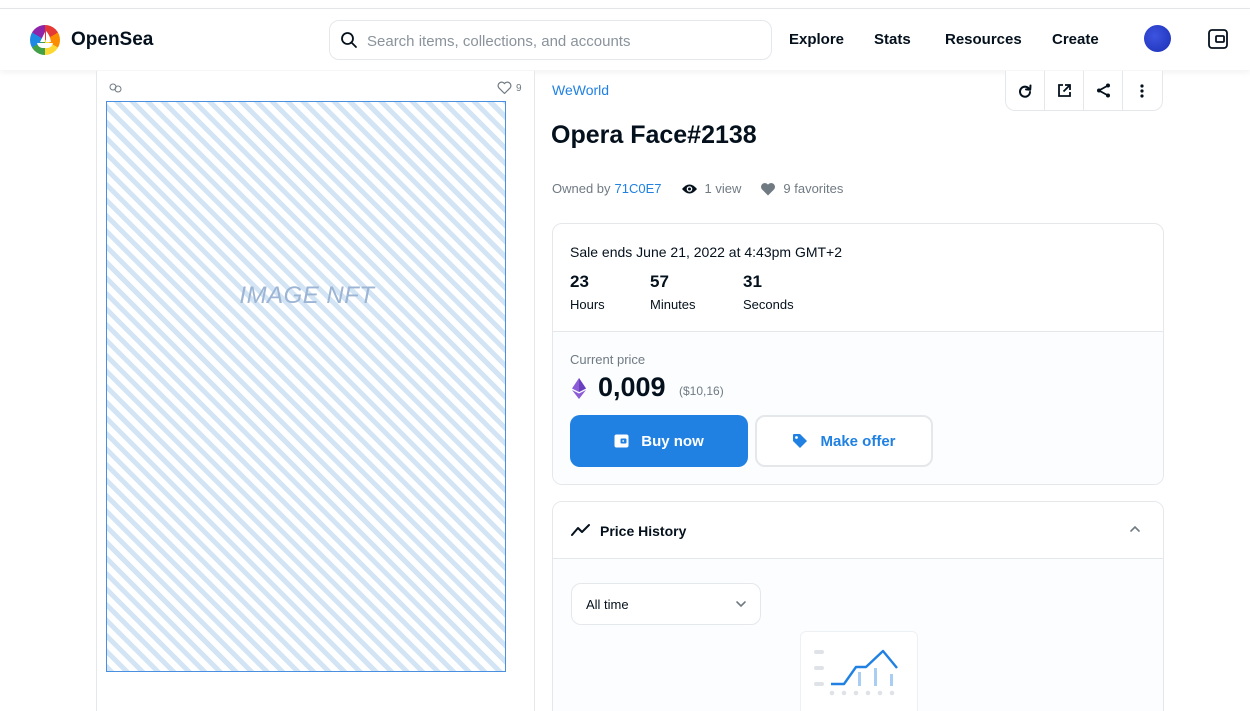 The width and height of the screenshot is (1250, 711). What do you see at coordinates (45, 40) in the screenshot?
I see `opensea-logo-icon` at bounding box center [45, 40].